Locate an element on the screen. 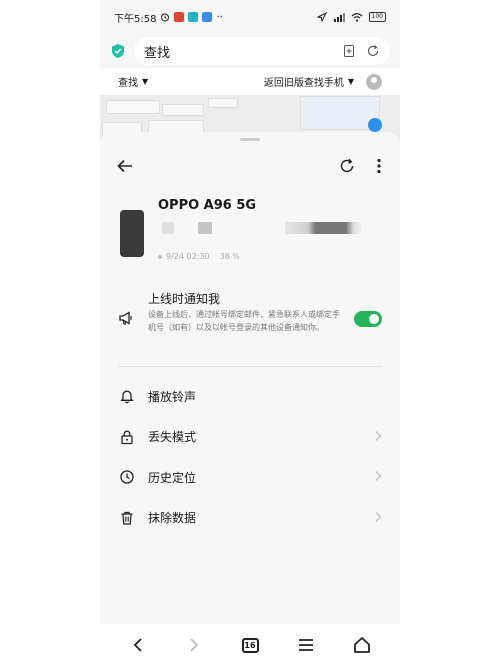  old-version-link: 返回旧版查找手机 ▼ is located at coordinates (309, 81).